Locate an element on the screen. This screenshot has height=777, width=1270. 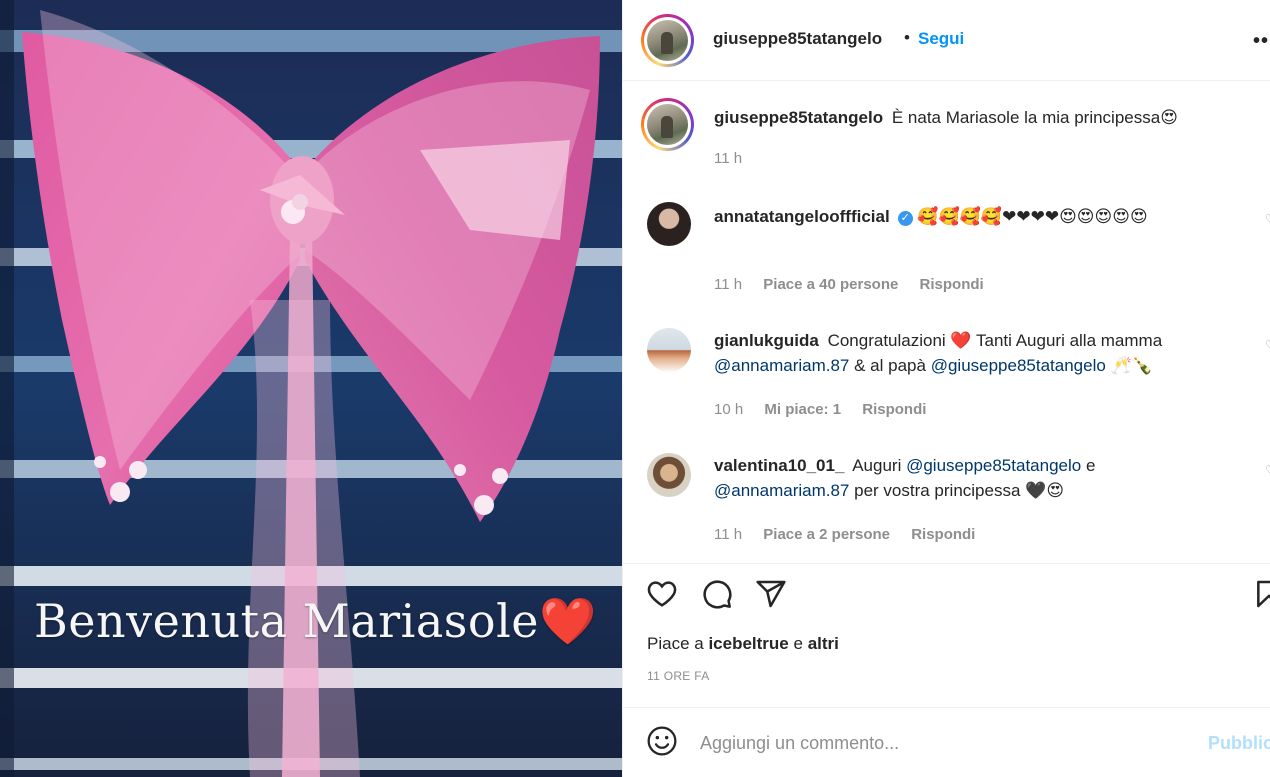
comment-text-part: & al papà is located at coordinates (890, 365).